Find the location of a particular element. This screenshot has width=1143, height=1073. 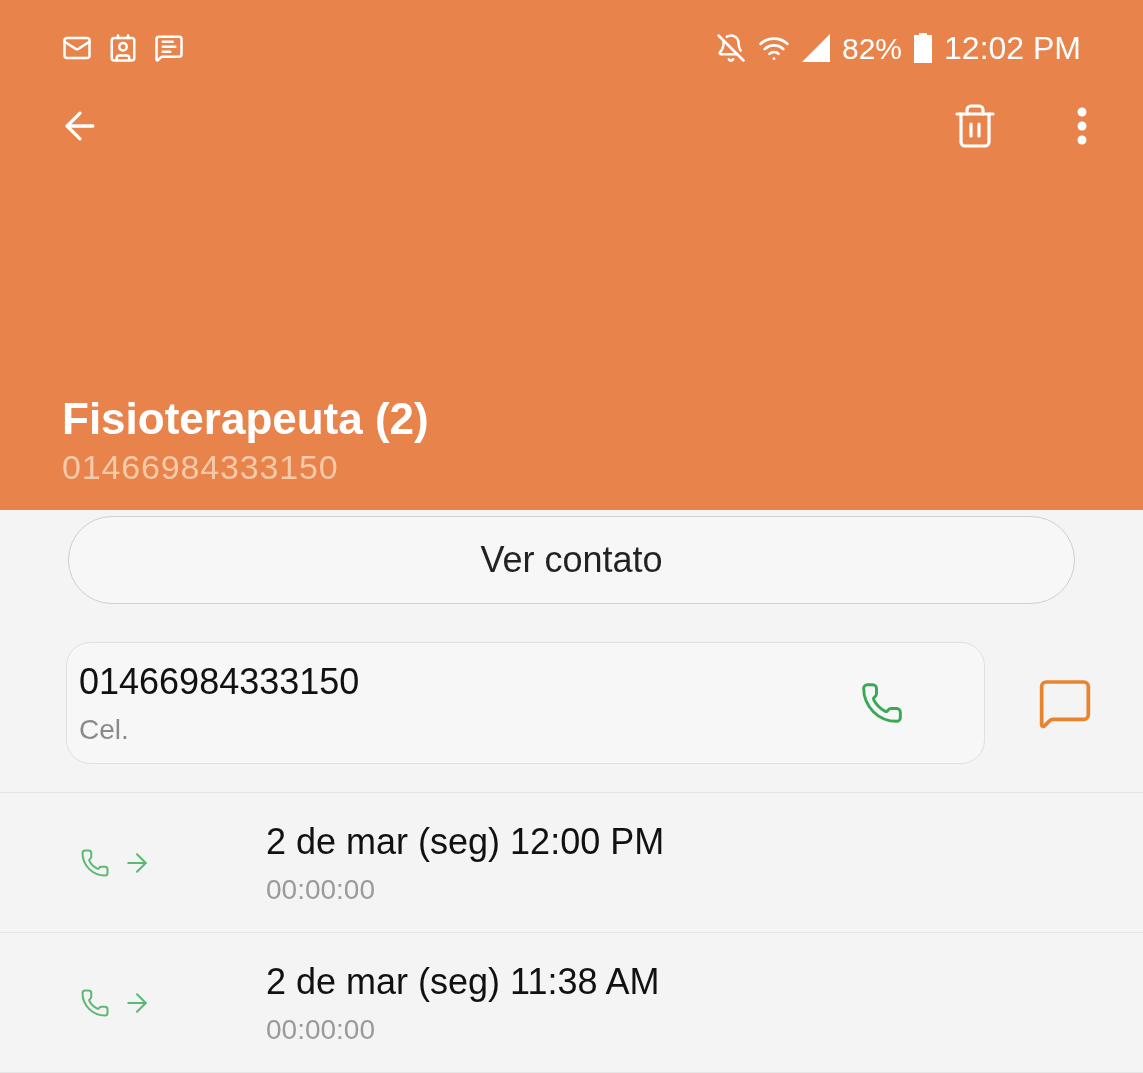

kebab-menu-icon is located at coordinates (1082, 126).